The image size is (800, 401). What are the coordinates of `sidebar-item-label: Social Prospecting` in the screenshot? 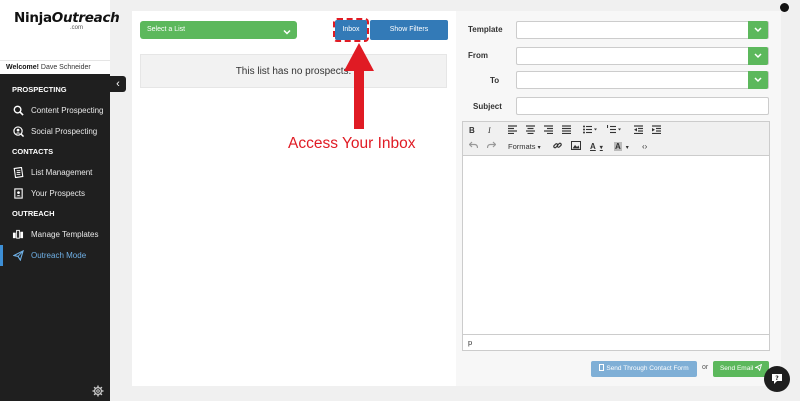 It's located at (64, 131).